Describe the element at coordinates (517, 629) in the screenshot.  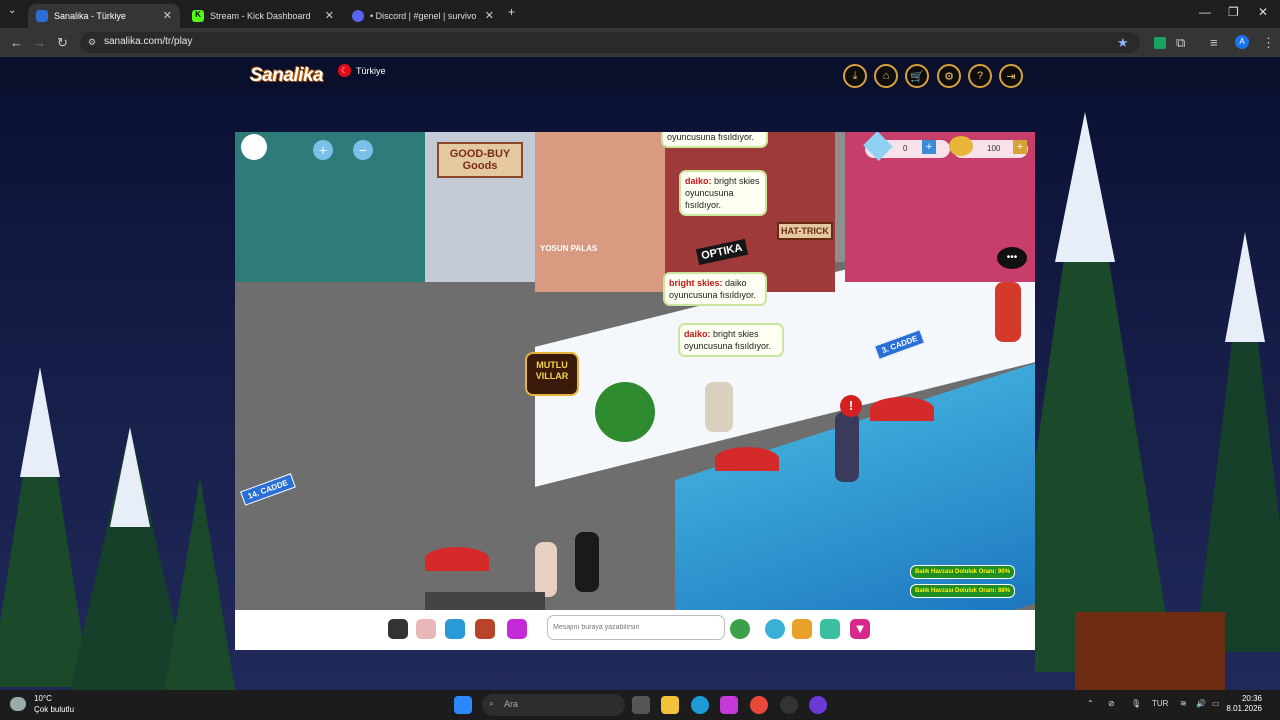
I see `dance-icon` at that location.